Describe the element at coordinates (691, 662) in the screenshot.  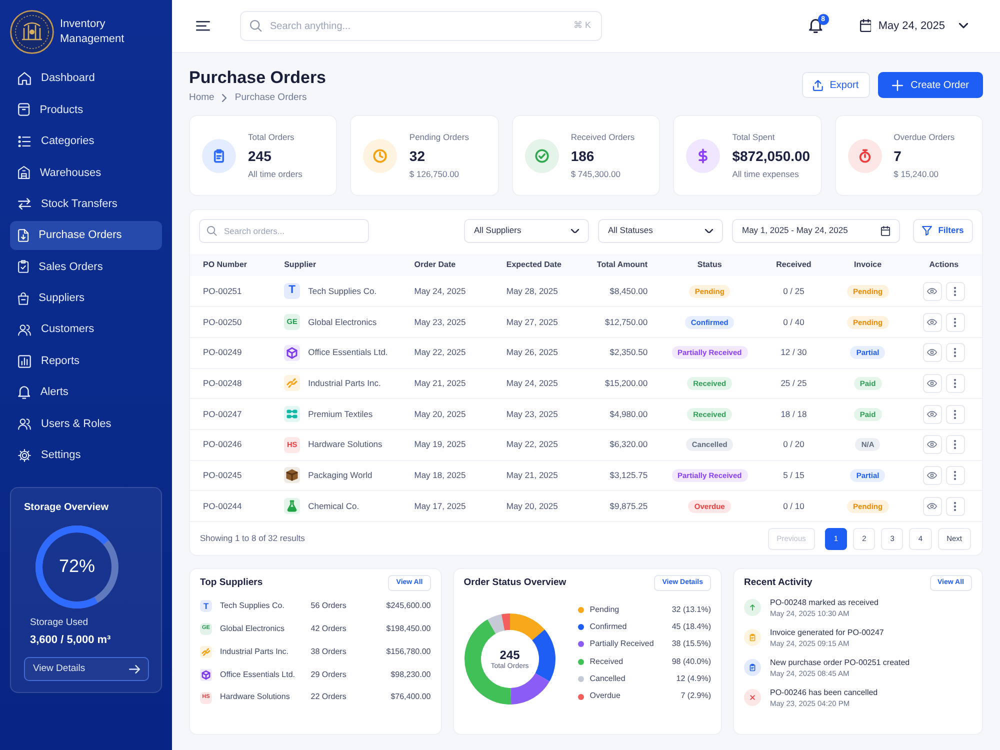
I see `legend-value: 98 (40.0%)` at that location.